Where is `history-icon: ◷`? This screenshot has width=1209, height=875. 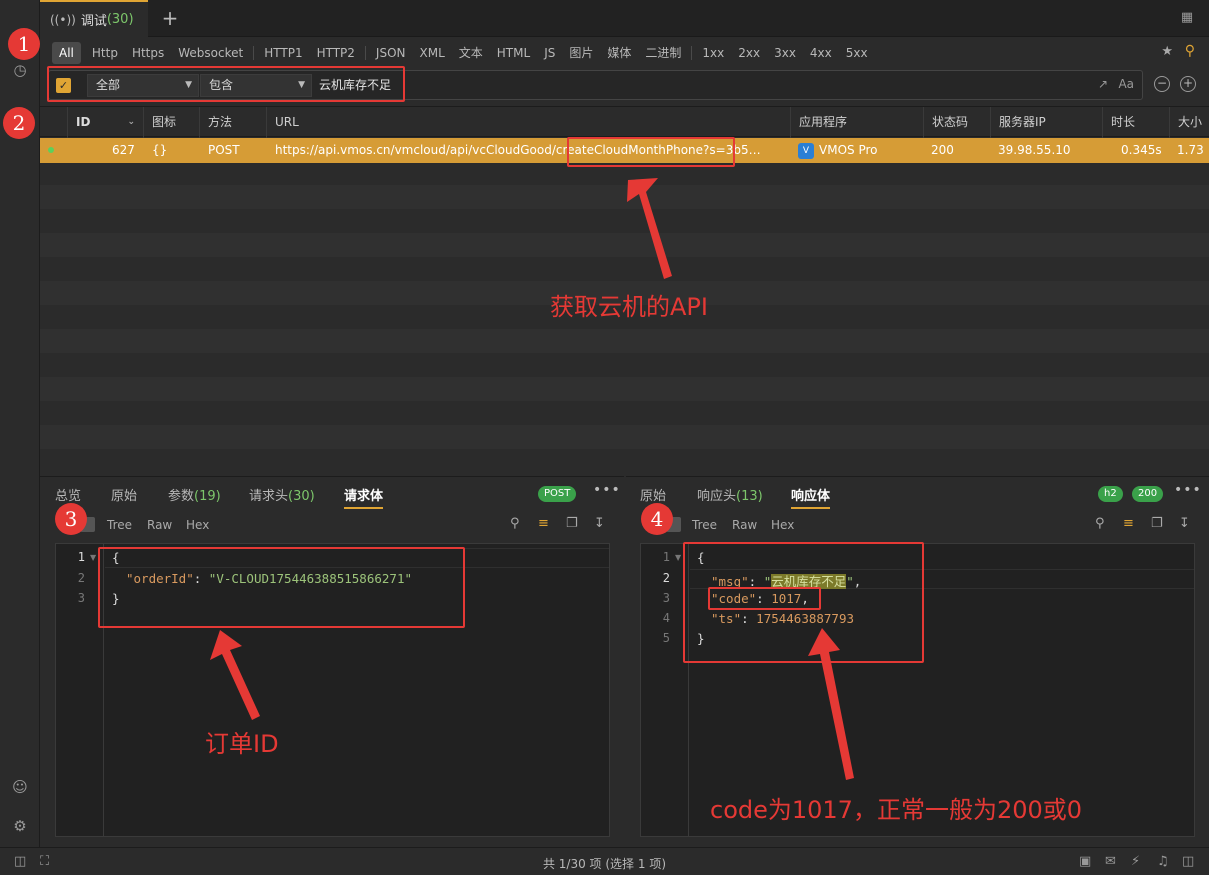
history-icon: ◷ is located at coordinates (20, 70).